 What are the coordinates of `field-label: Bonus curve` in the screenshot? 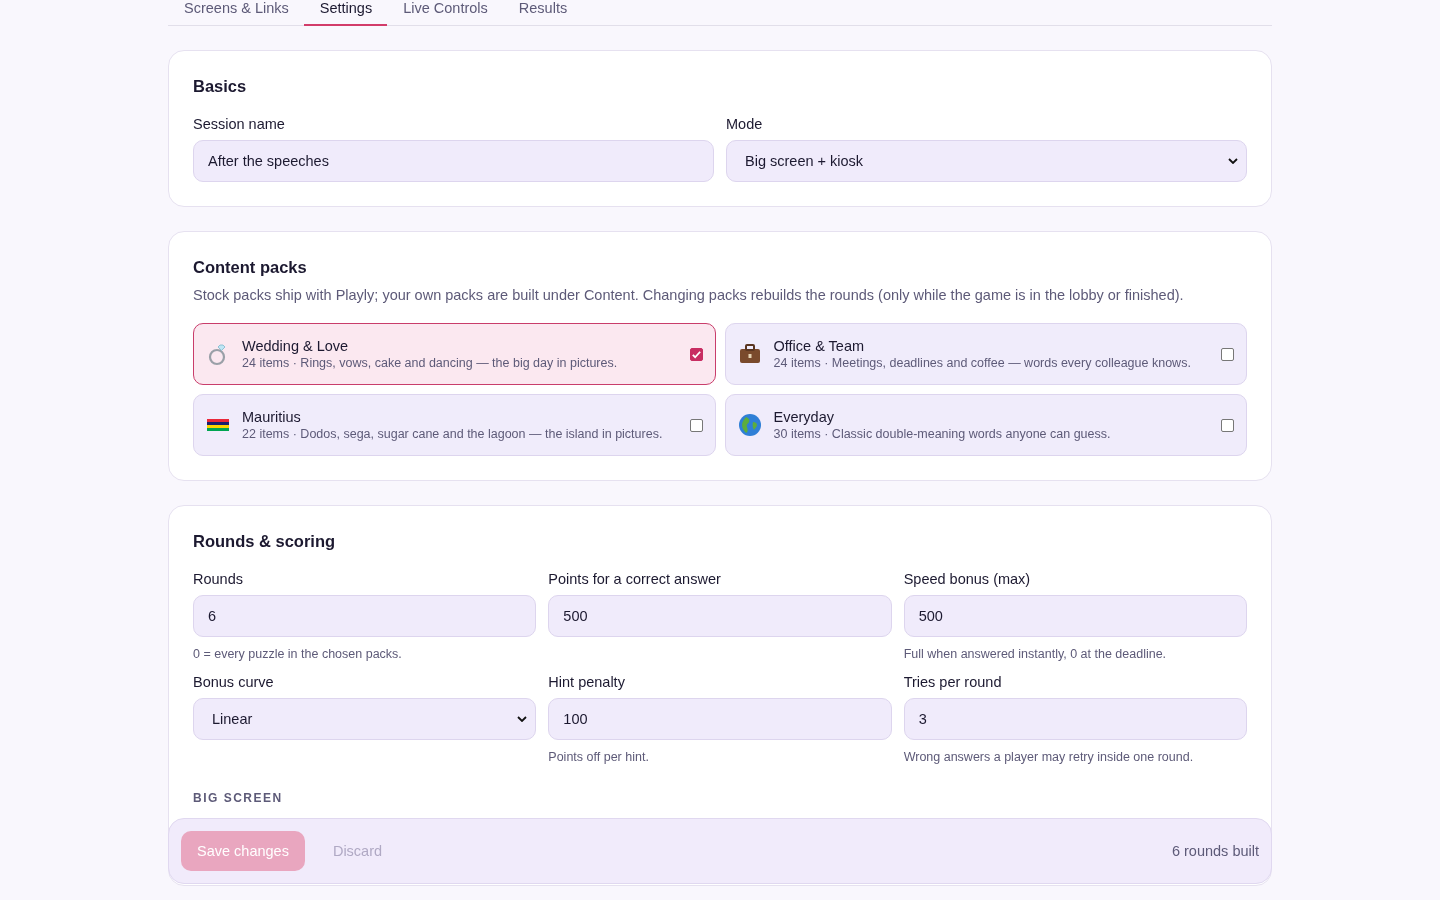 It's located at (234, 682).